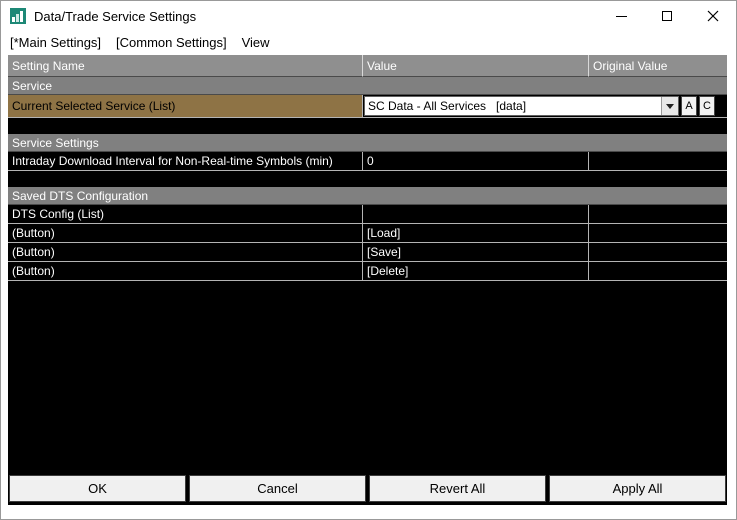 The image size is (737, 520). Describe the element at coordinates (476, 66) in the screenshot. I see `col-header-value: Value` at that location.